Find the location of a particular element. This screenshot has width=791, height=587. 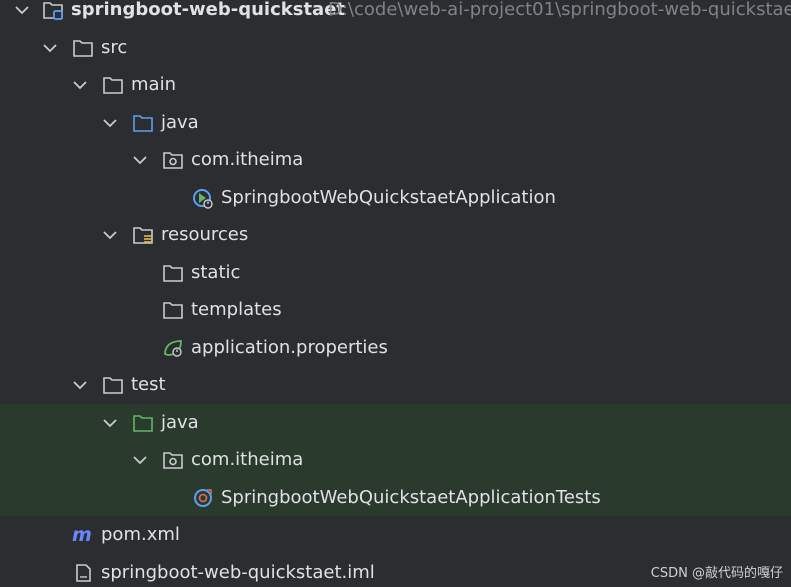

tree-node-label: main is located at coordinates (153, 84).